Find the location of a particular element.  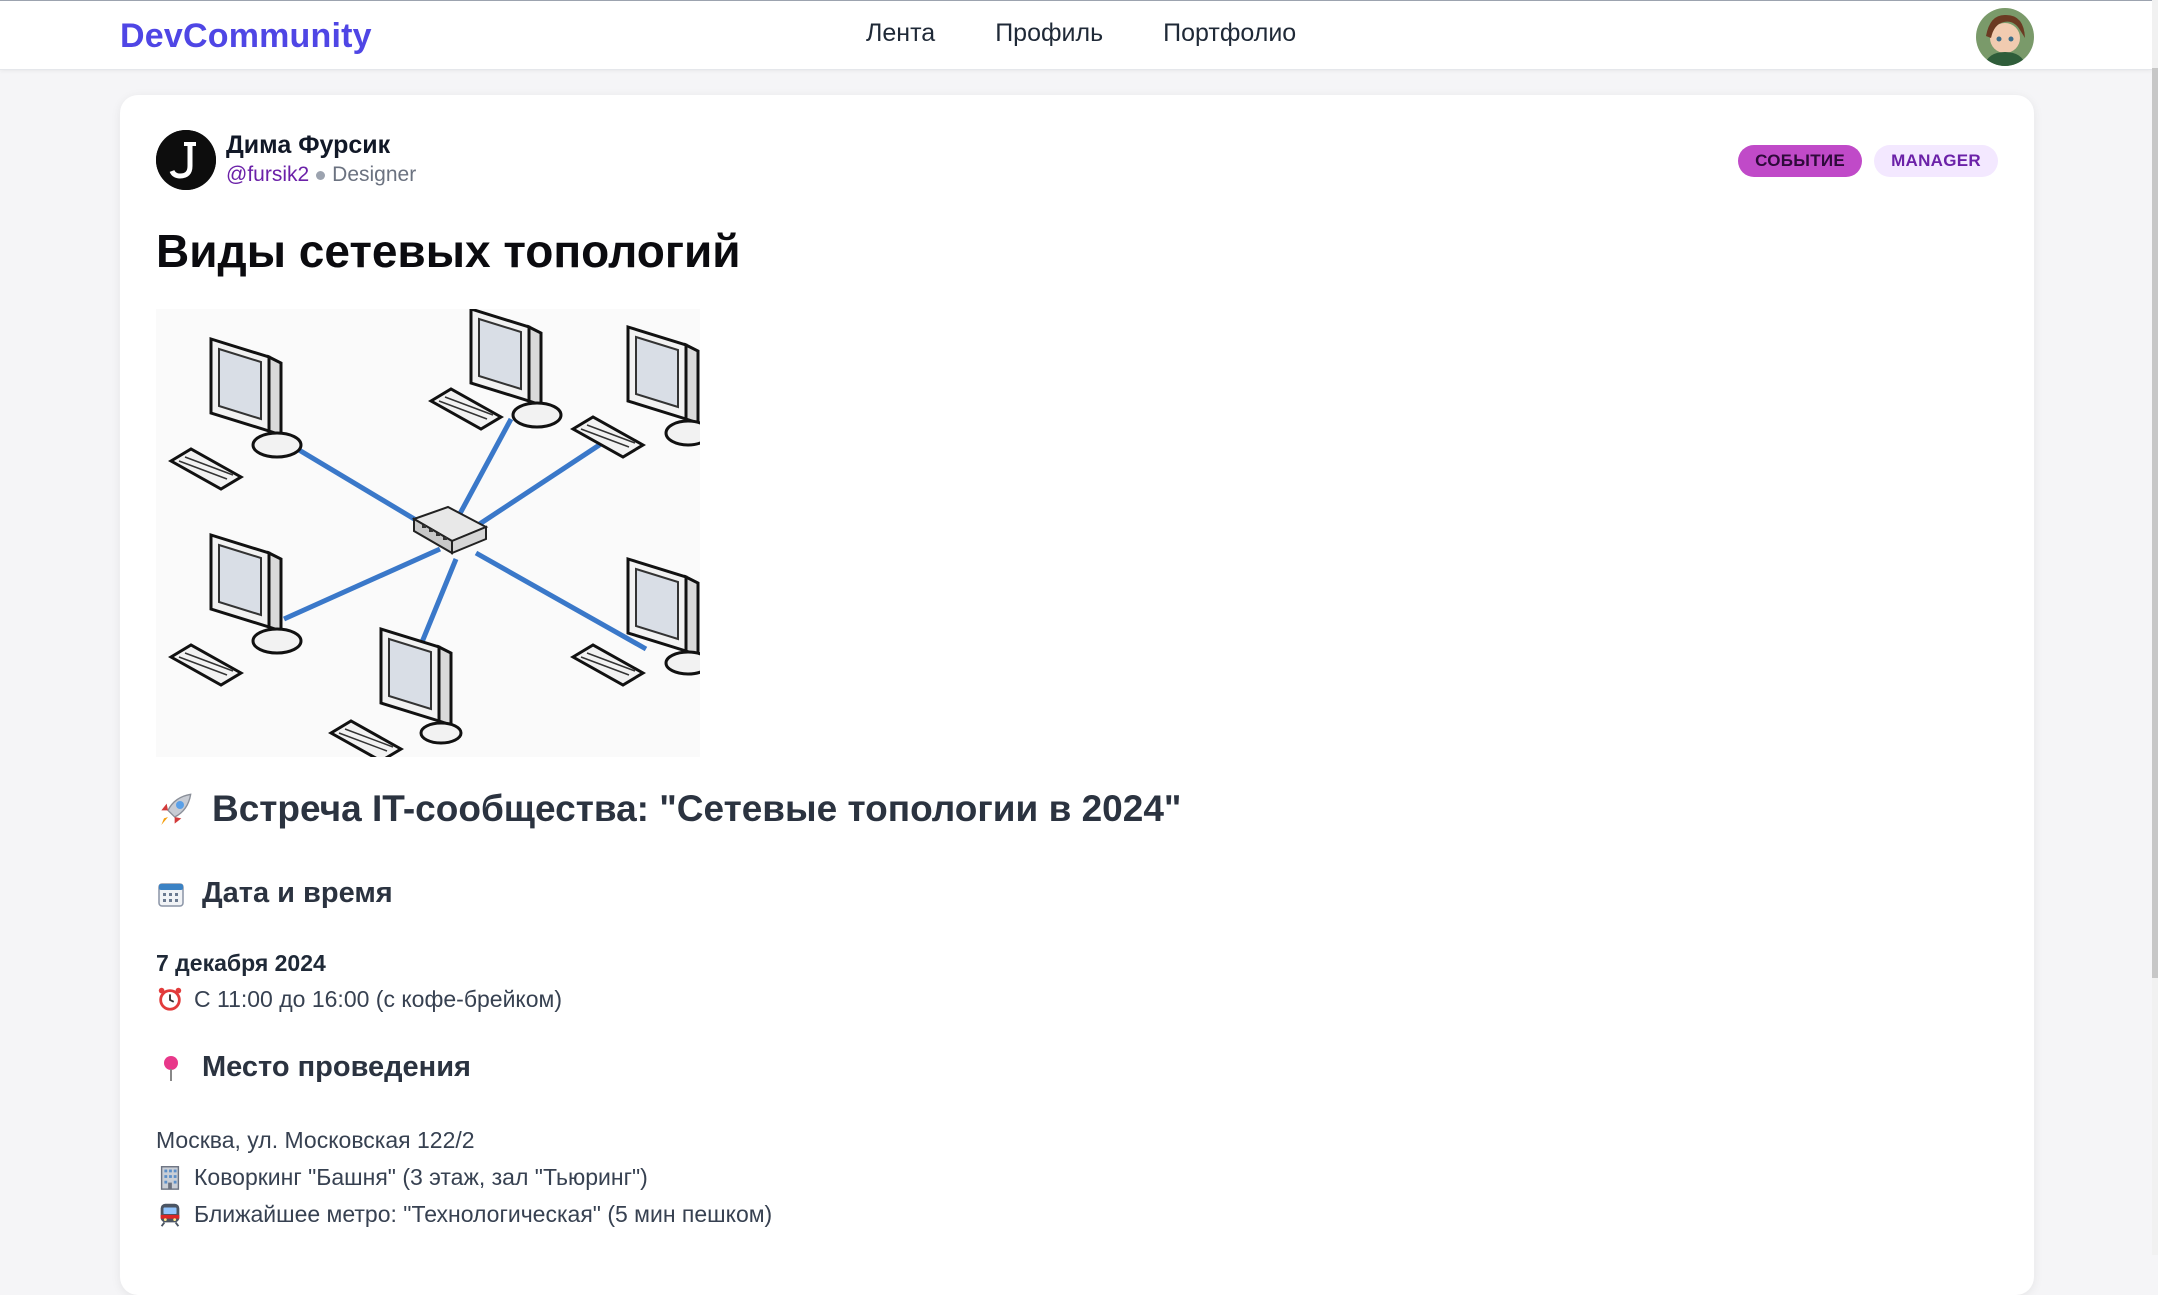

event-address: Москва, ул. Московская 122/2 is located at coordinates (315, 1140).